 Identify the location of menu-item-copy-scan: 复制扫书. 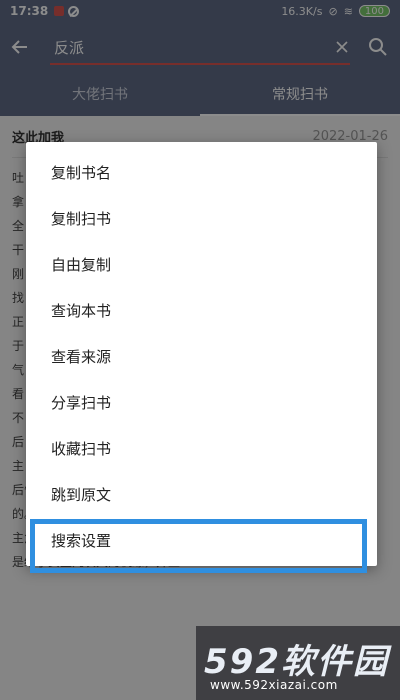
(201, 218).